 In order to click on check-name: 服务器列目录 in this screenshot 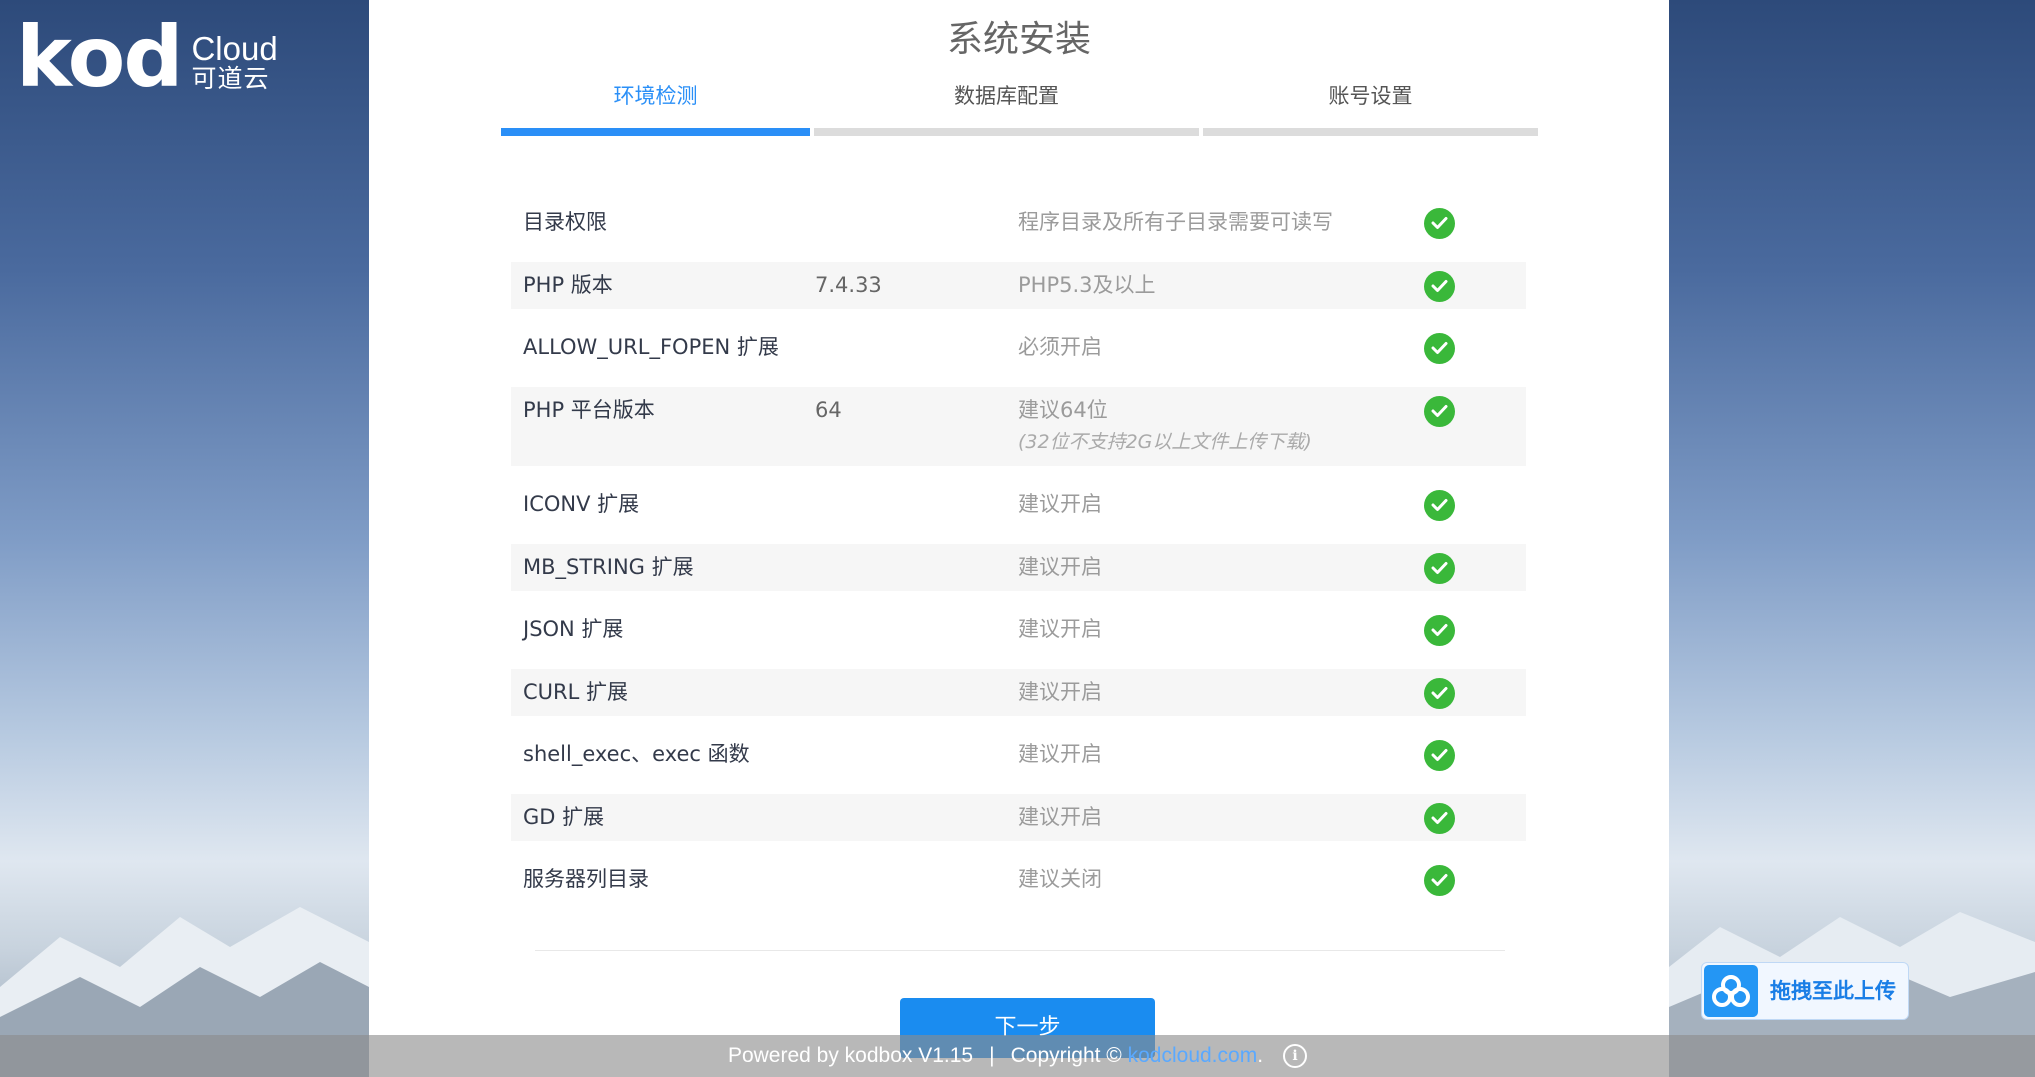, I will do `click(586, 879)`.